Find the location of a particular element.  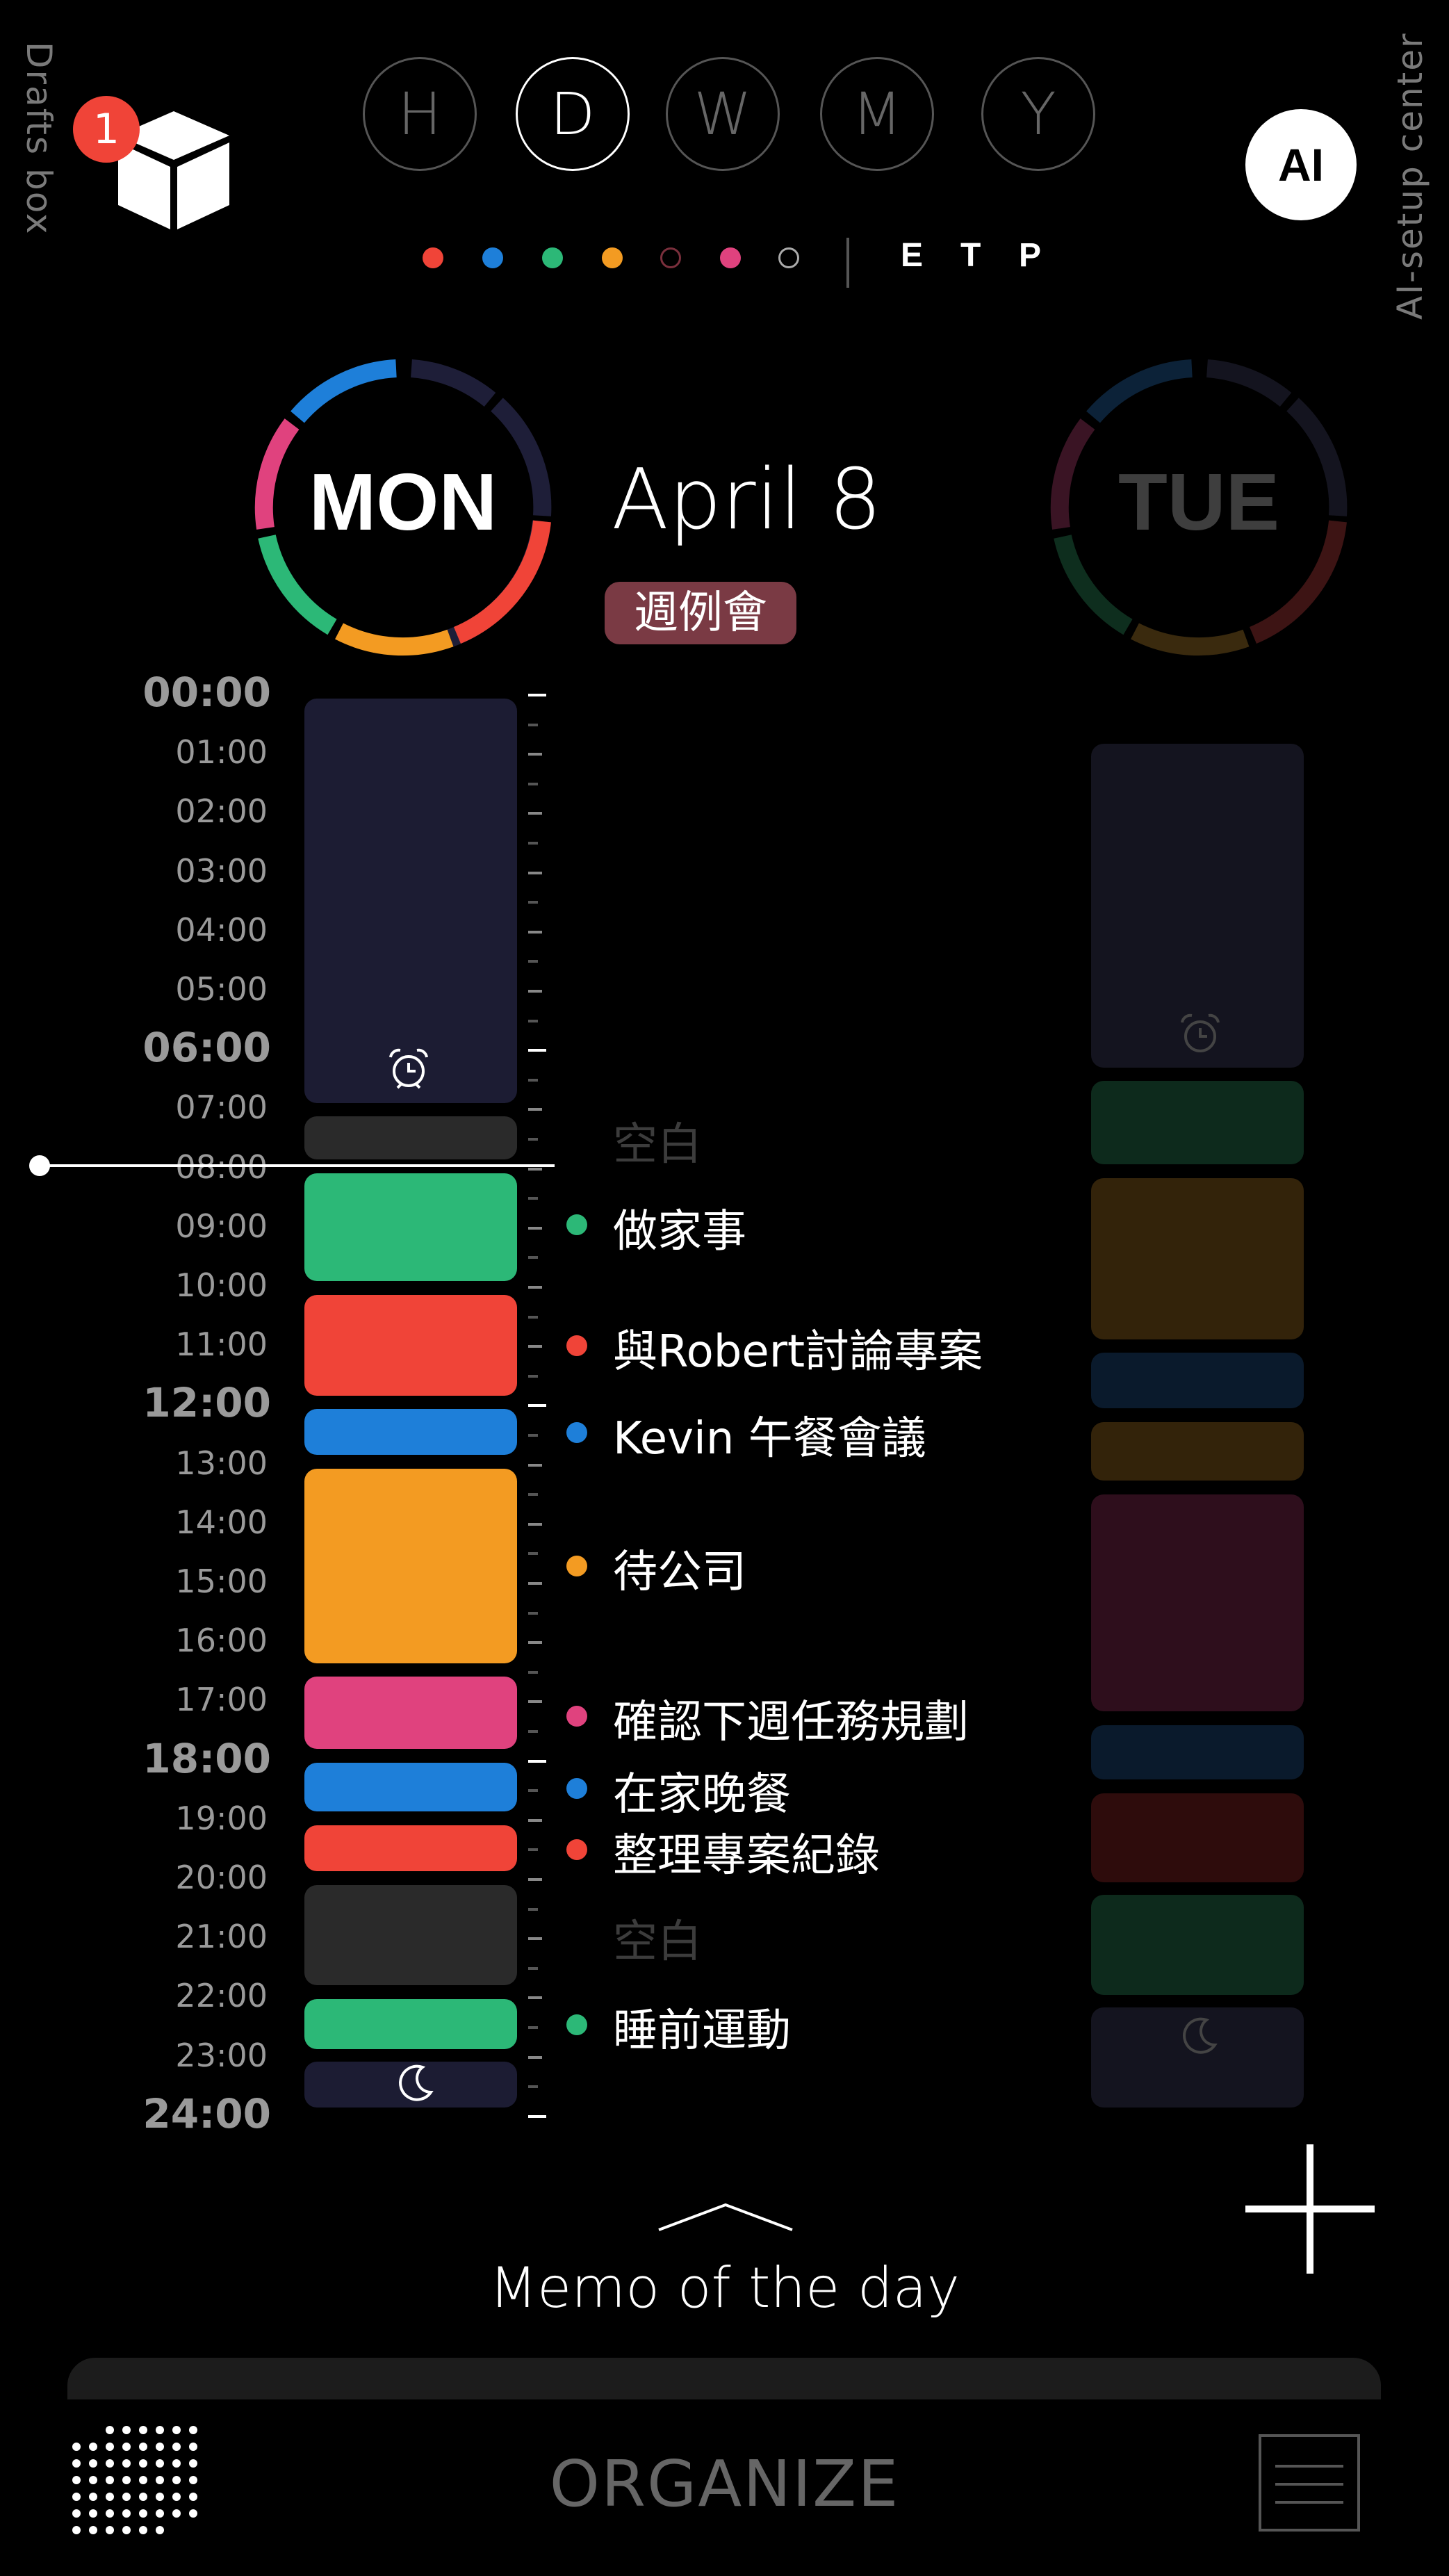

hour-label: 09:00 is located at coordinates (221, 1226).